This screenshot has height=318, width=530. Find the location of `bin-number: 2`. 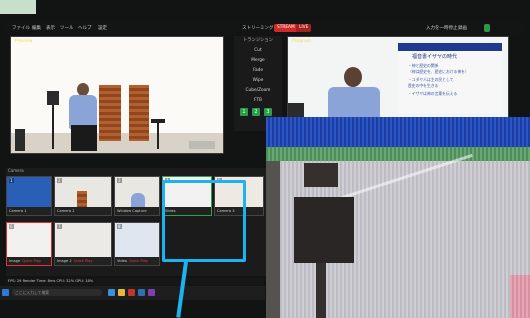

bin-number: 2 is located at coordinates (59, 180).